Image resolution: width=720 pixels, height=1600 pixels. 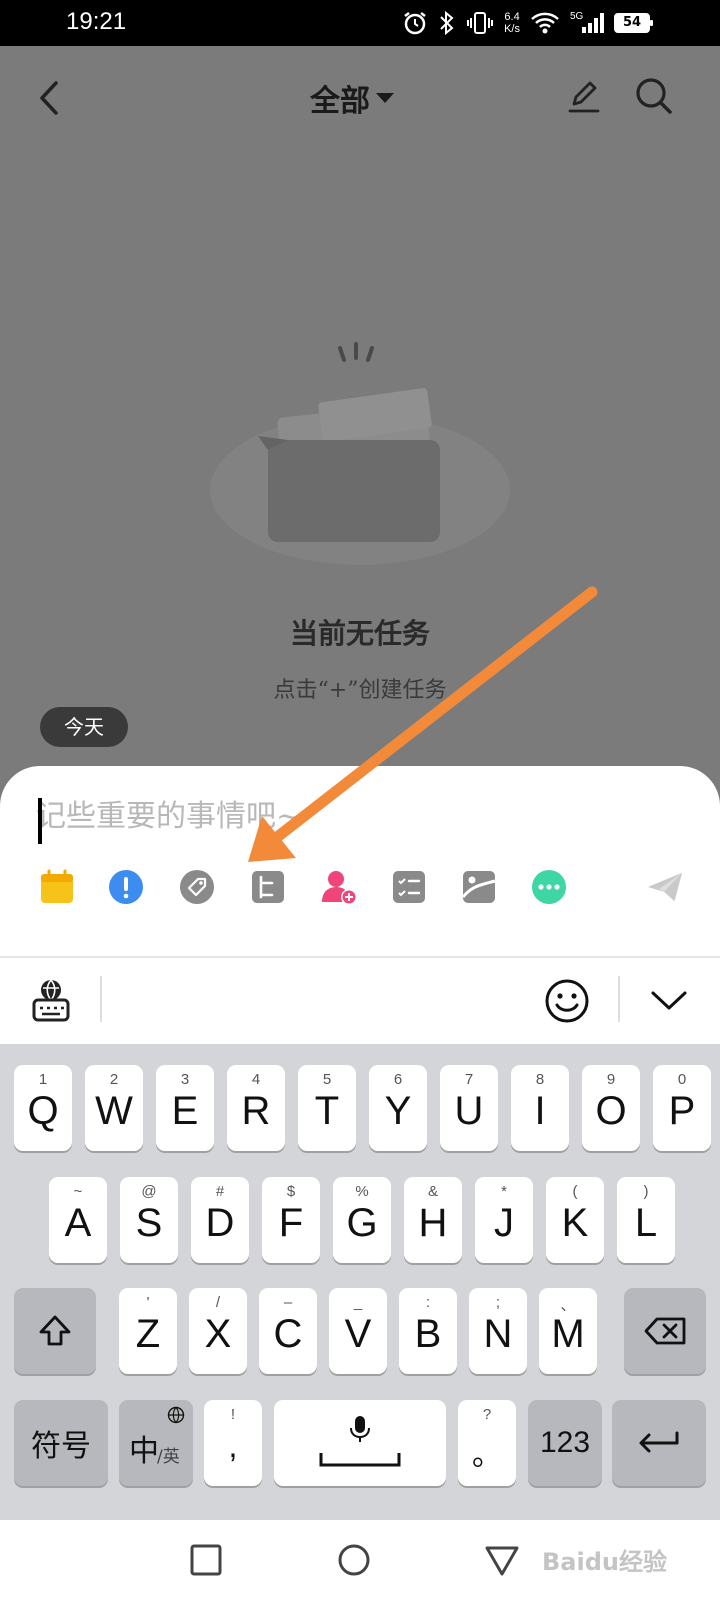 What do you see at coordinates (646, 1220) in the screenshot?
I see `key-l: ) L` at bounding box center [646, 1220].